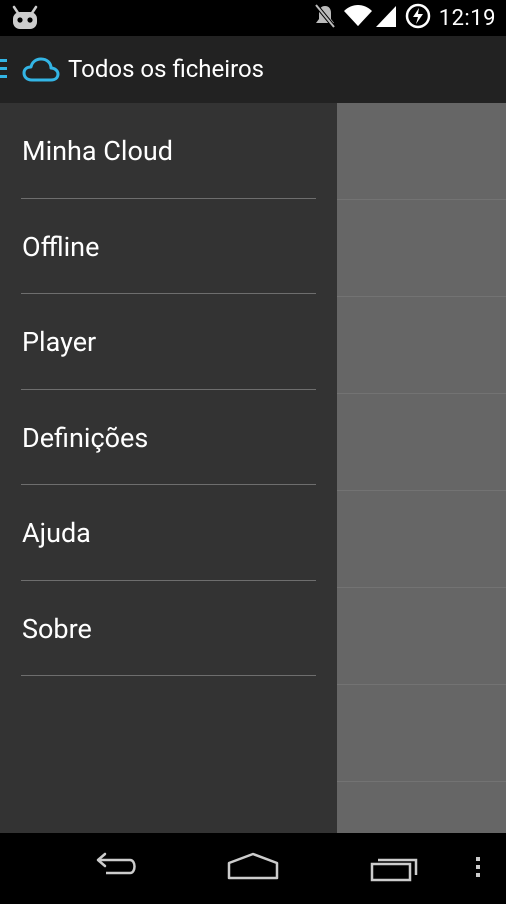  I want to click on drawer-item-label: Minha Cloud, so click(97, 151).